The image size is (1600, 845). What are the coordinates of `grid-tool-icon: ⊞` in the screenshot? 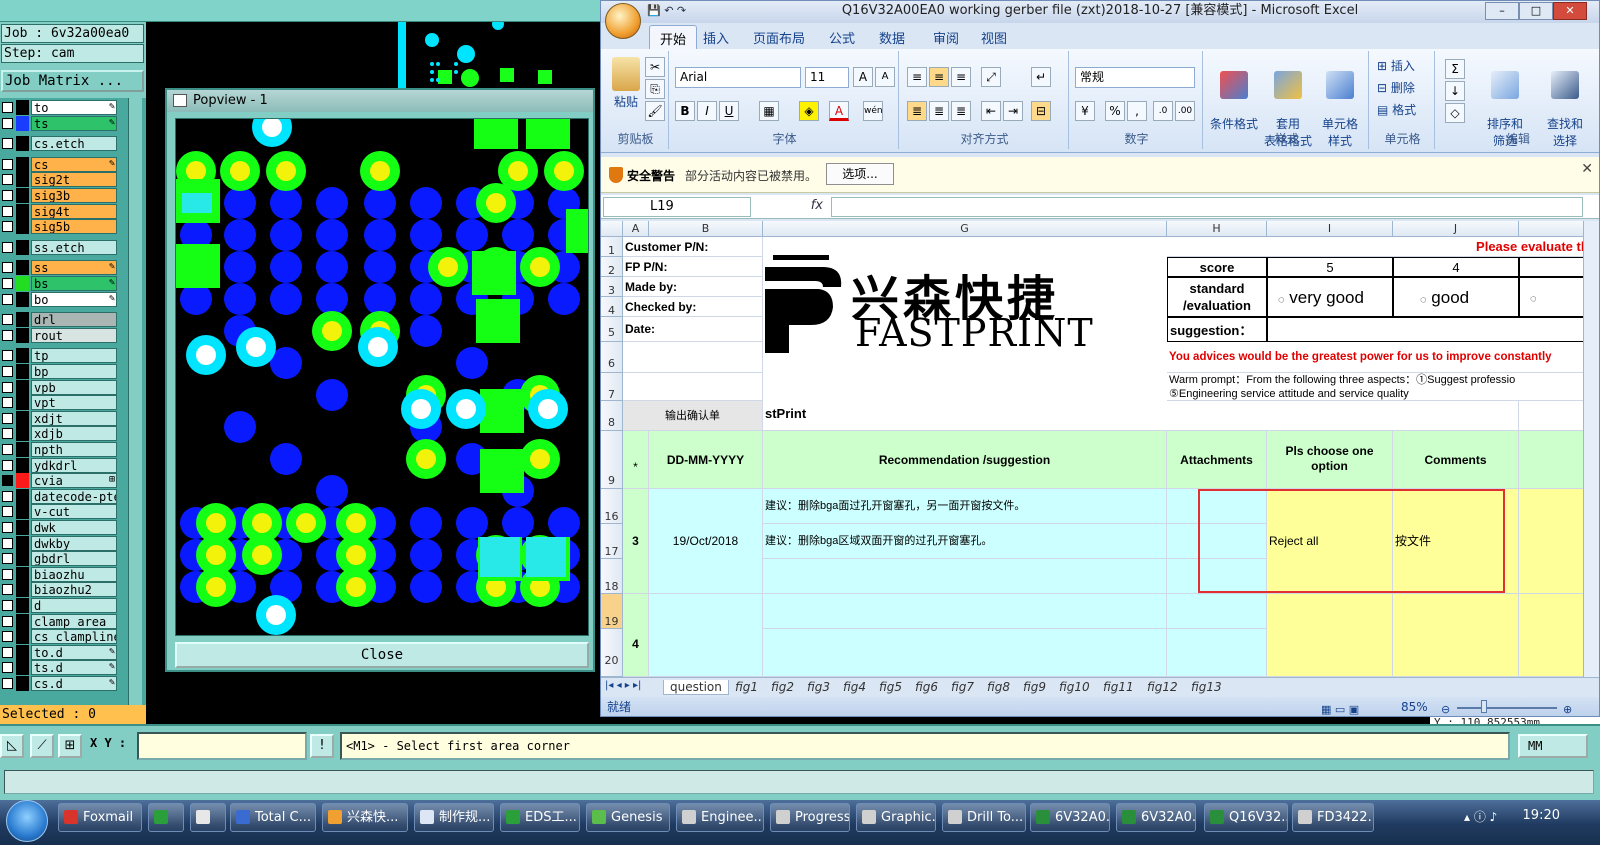 It's located at (70, 746).